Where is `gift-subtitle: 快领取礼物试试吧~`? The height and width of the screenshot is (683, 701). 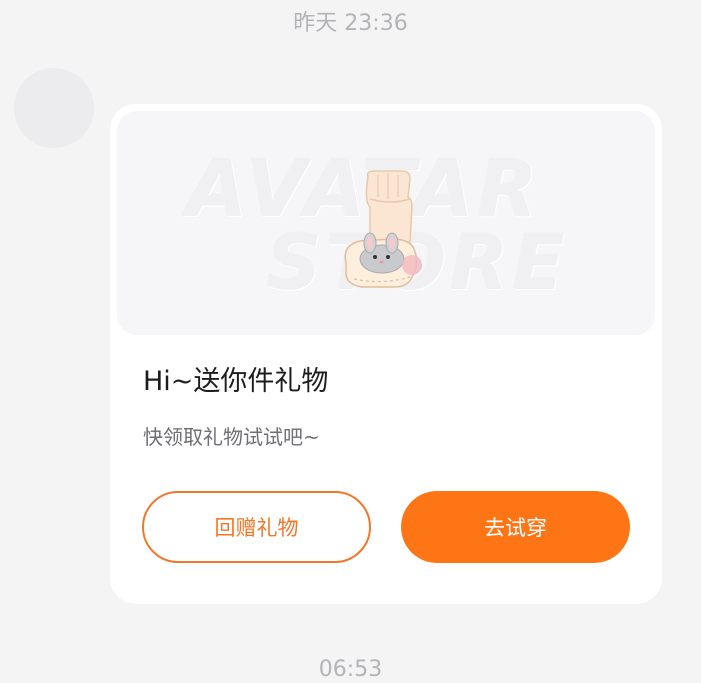
gift-subtitle: 快领取礼物试试吧~ is located at coordinates (231, 437).